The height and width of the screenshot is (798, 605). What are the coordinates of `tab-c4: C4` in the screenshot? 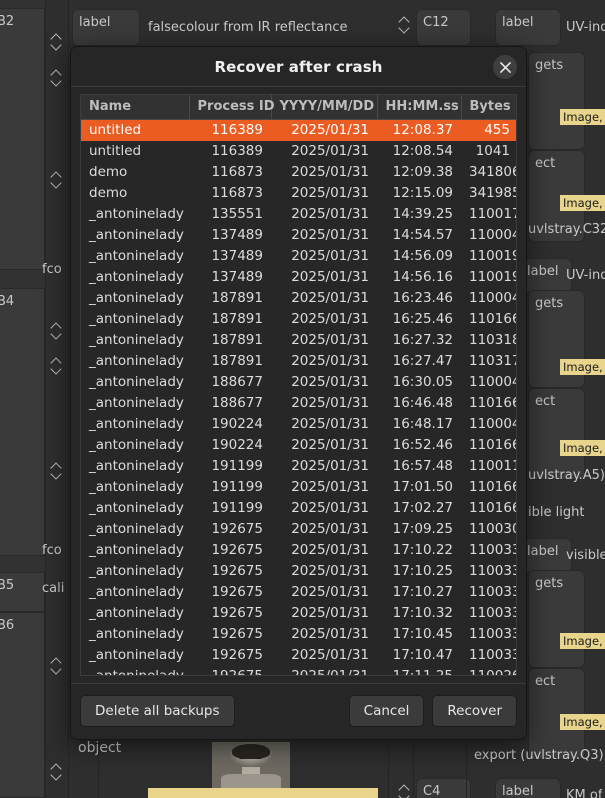 It's located at (443, 788).